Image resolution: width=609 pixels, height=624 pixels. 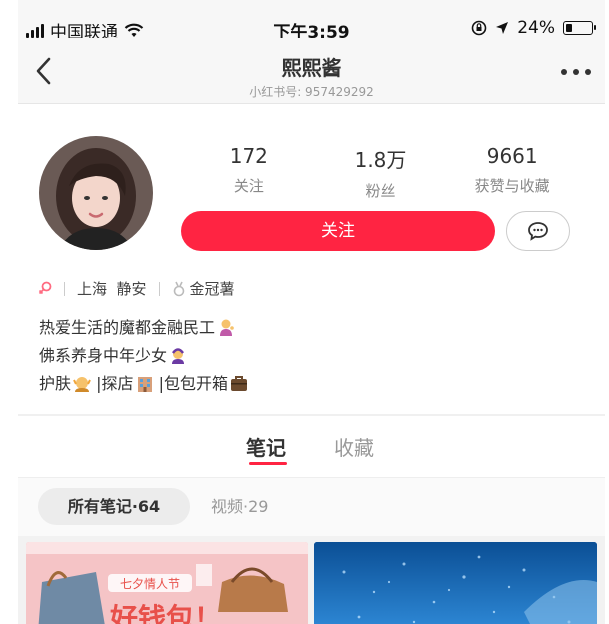 What do you see at coordinates (248, 186) in the screenshot?
I see `stat-label: 关注` at bounding box center [248, 186].